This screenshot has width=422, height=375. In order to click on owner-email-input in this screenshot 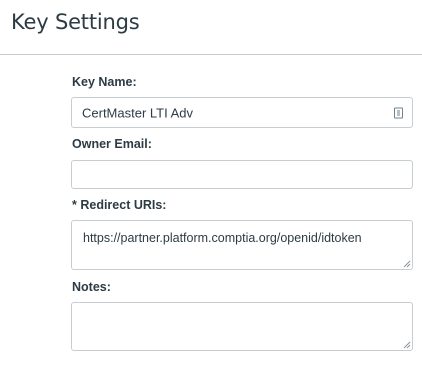, I will do `click(242, 174)`.